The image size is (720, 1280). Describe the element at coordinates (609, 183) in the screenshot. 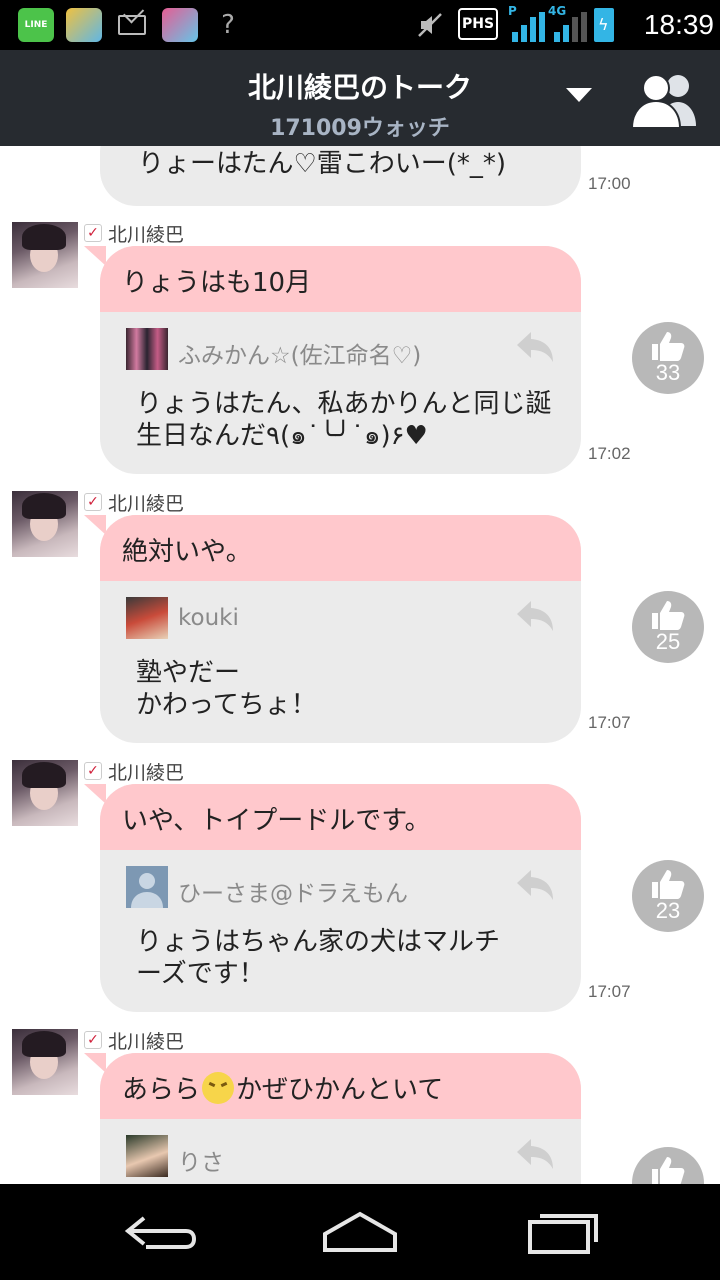

I see `message-time: 17:00` at that location.